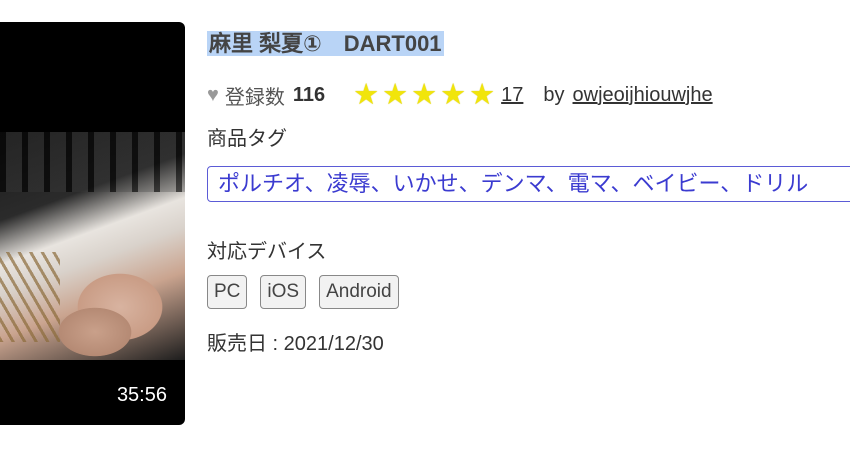  I want to click on tags-heading: 商品タグ, so click(247, 139).